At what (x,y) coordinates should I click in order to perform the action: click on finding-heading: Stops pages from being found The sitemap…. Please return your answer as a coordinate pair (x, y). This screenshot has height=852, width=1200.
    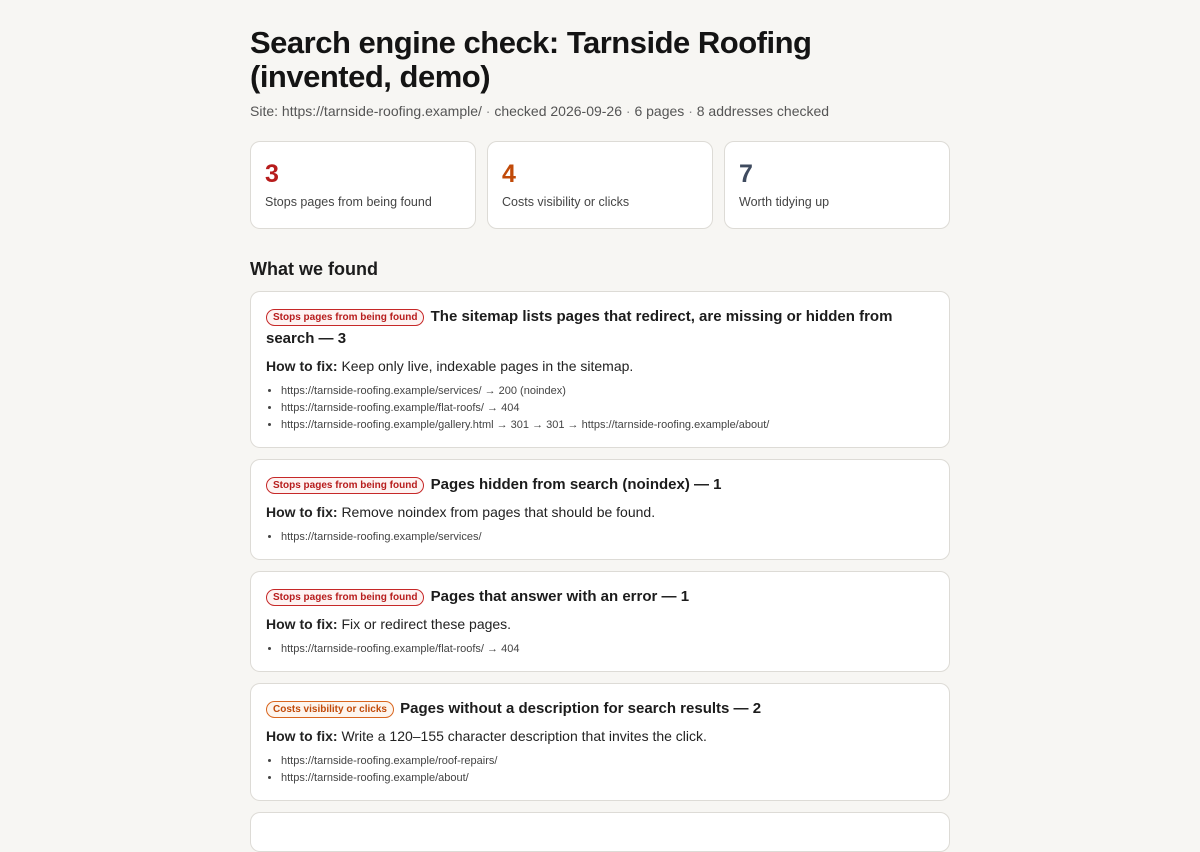
    Looking at the image, I should click on (600, 328).